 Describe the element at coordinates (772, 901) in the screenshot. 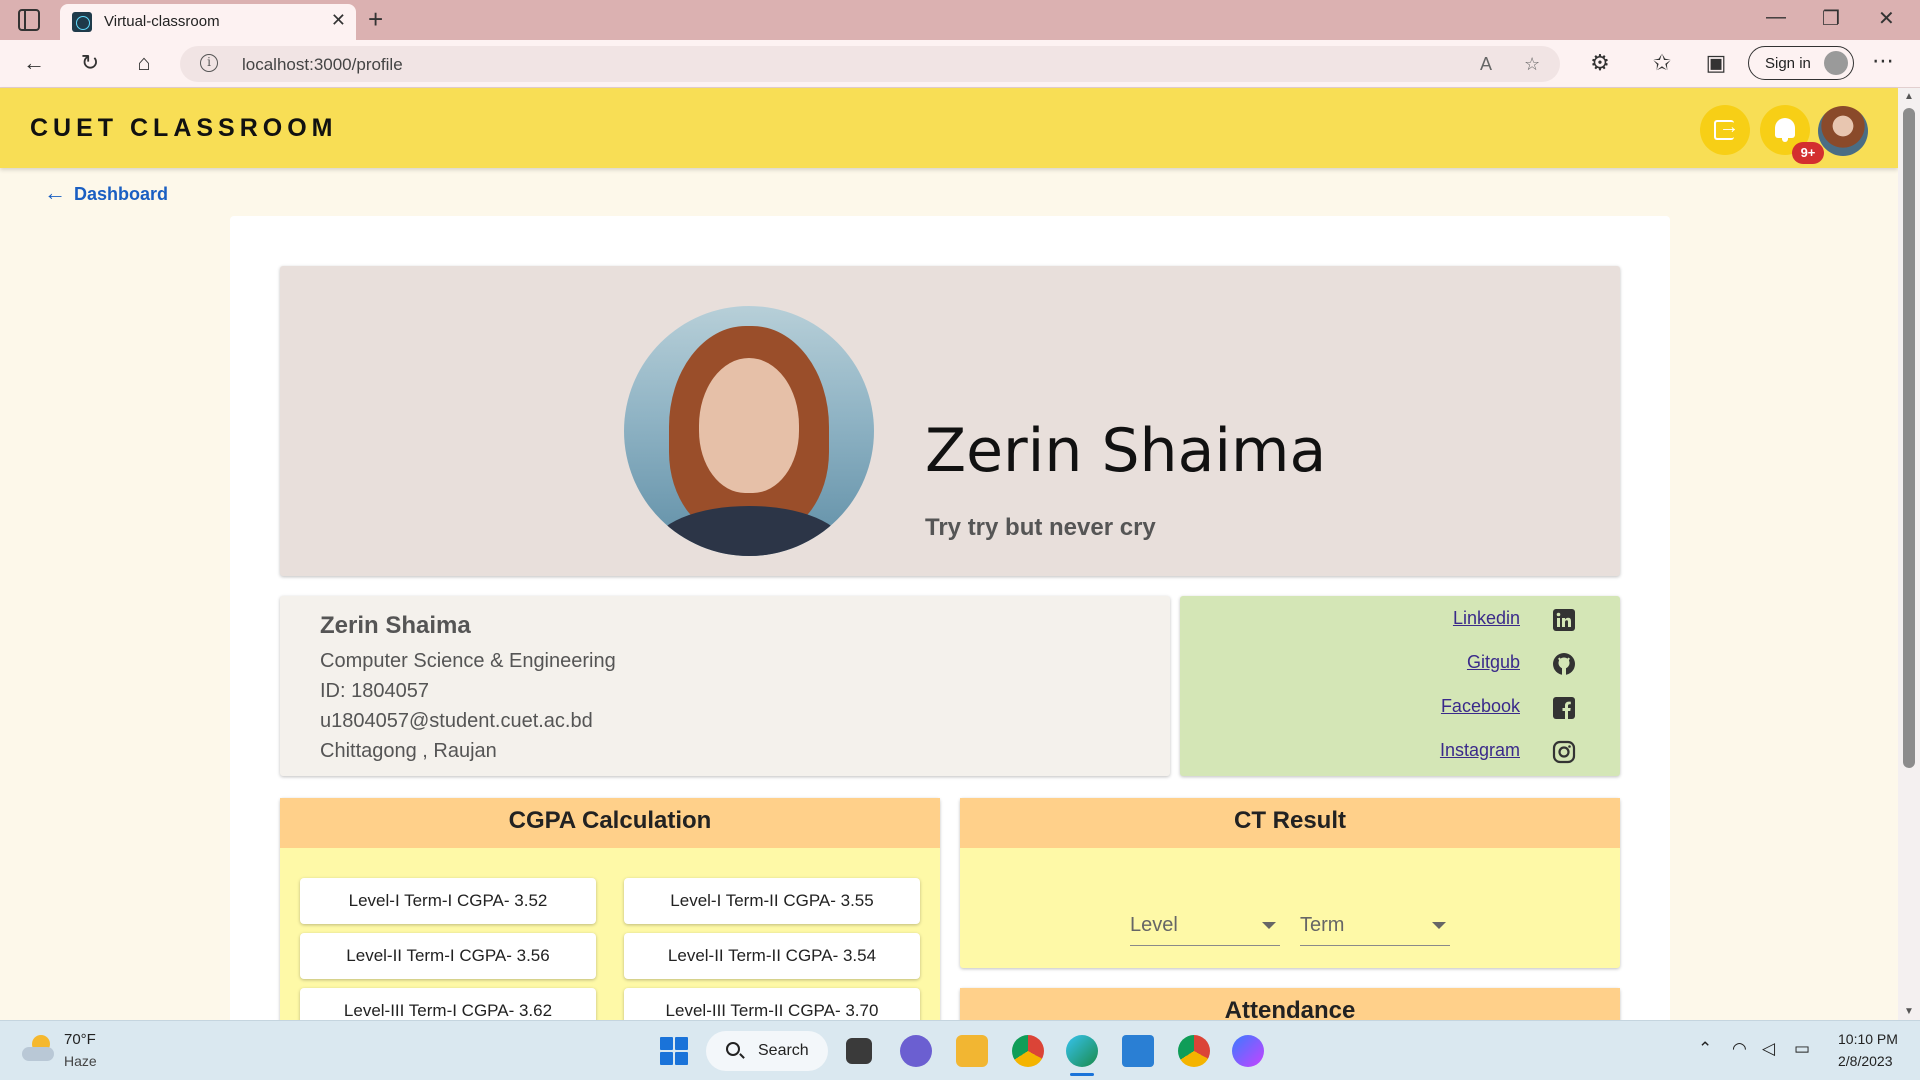

I see `cgpa-item: Level-I Term-II CGPA- 3.55` at that location.